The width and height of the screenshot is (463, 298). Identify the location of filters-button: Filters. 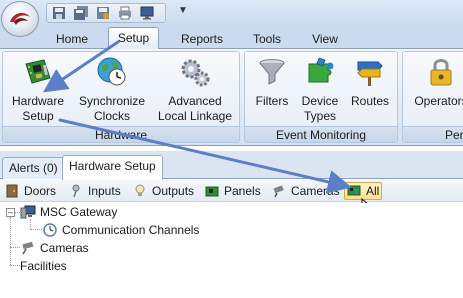
(272, 82).